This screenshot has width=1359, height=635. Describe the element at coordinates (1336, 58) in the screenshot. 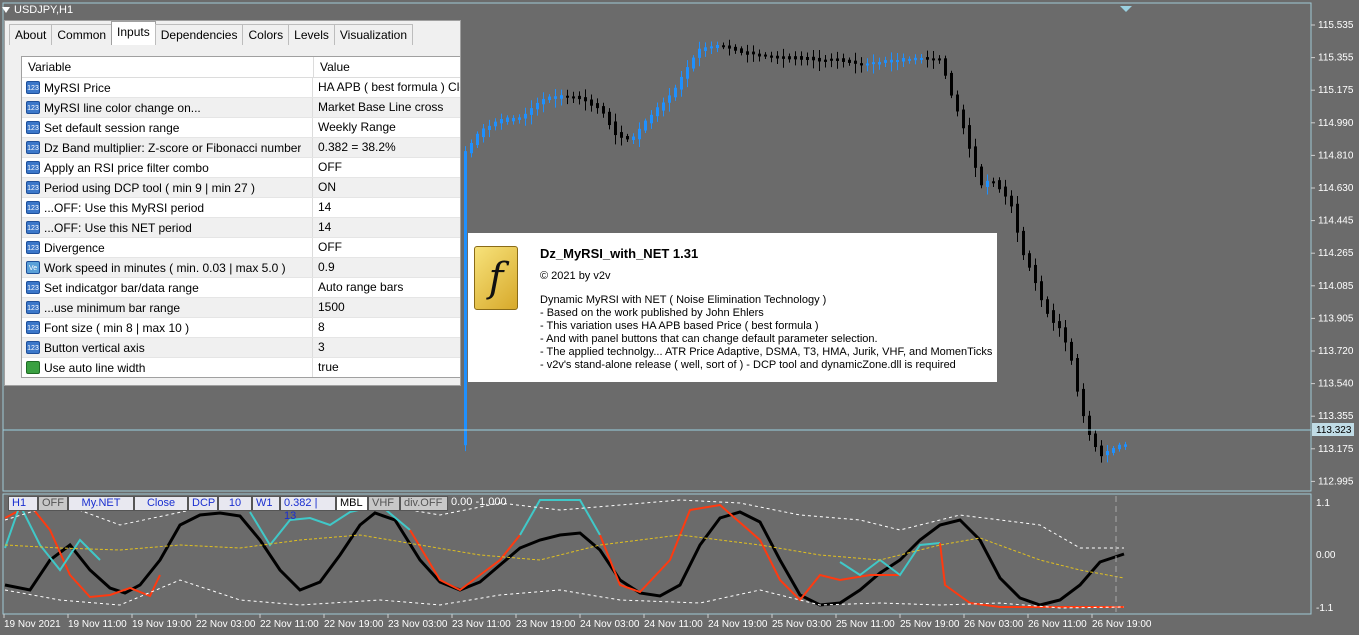

I see `price-tick-label: 115.355` at that location.